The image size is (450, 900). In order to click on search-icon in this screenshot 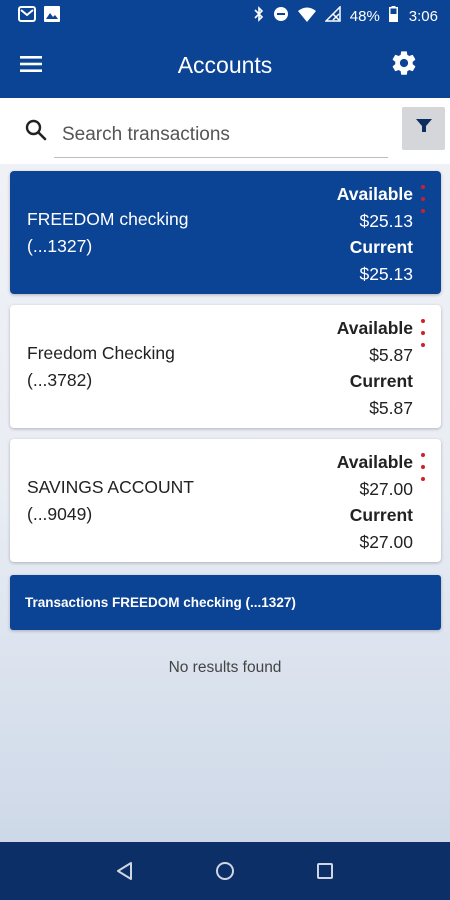, I will do `click(36, 130)`.